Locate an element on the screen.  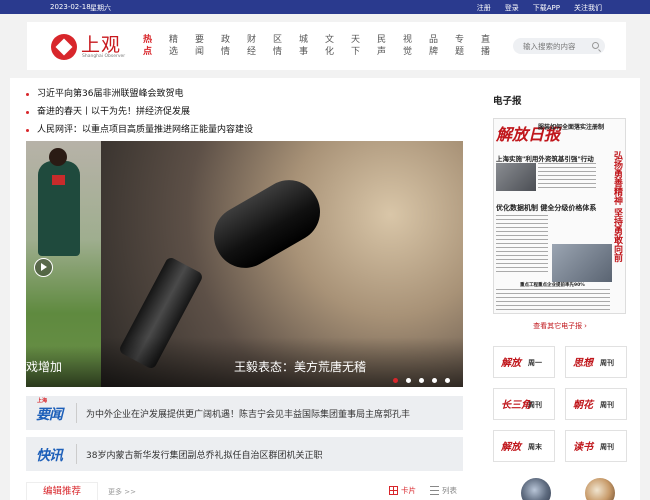
site-logo: 上观 Shanghai Observer is located at coordinates (91, 47).